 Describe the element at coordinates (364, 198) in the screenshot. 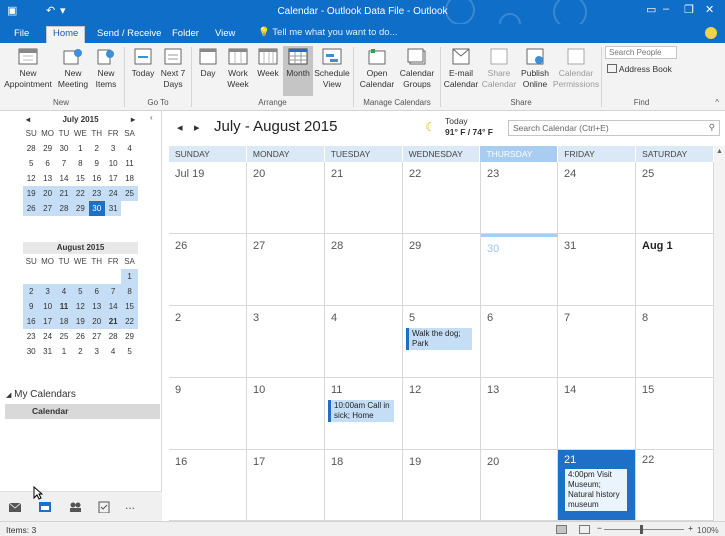

I see `day-cell: 21` at that location.